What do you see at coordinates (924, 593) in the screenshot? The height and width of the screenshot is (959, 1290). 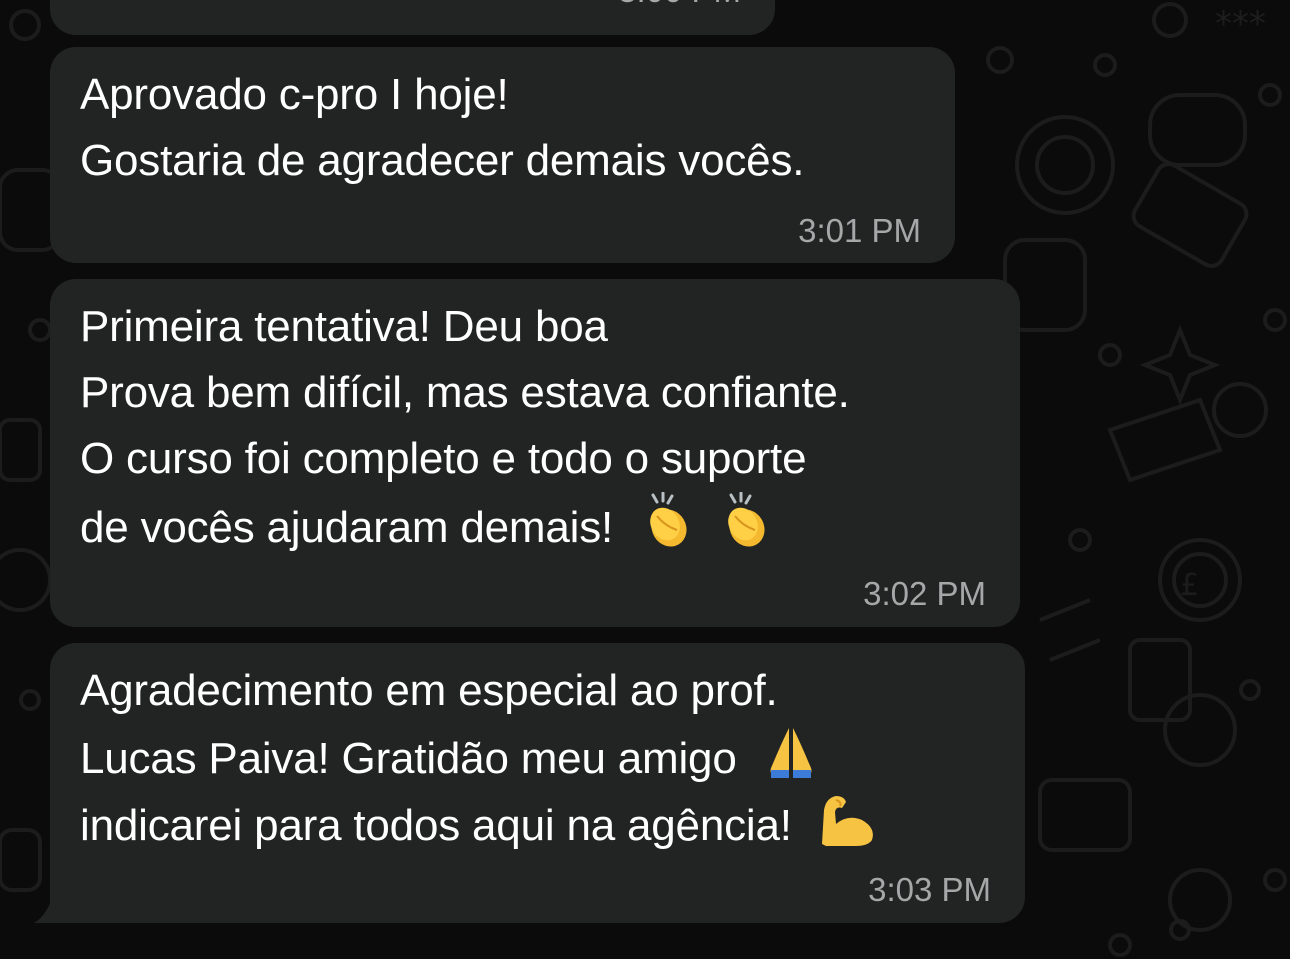 I see `message-time: 3:02 PM` at bounding box center [924, 593].